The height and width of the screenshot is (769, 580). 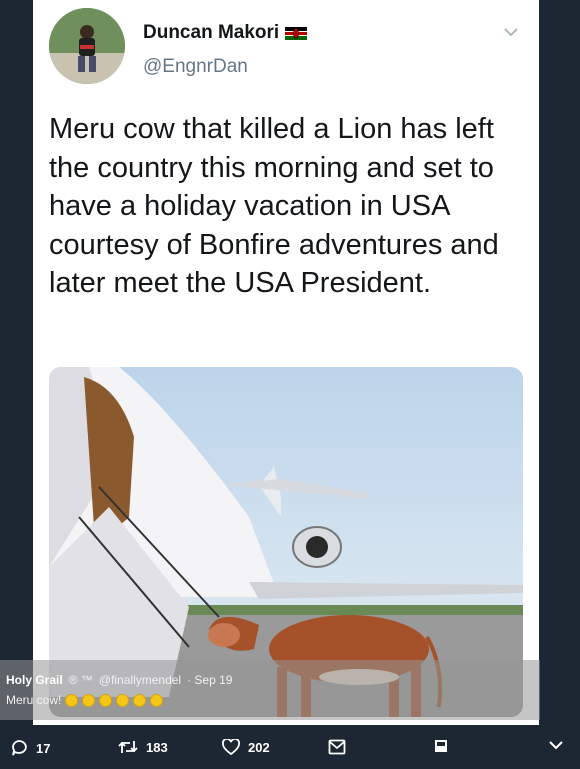 I want to click on quoted-tweet-text: Meru cow!, so click(x=34, y=700).